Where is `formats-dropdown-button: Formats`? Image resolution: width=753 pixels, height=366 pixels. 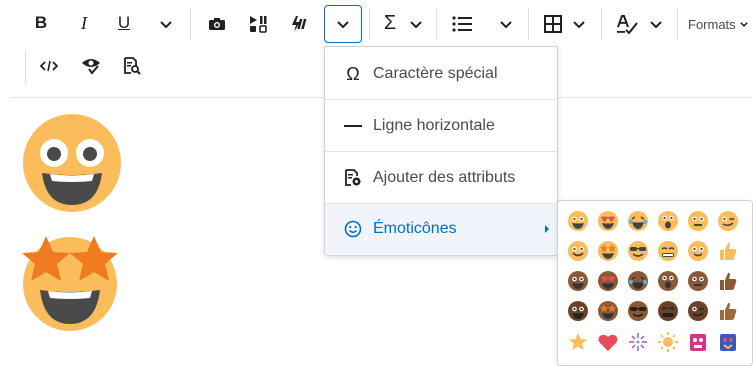
formats-dropdown-button: Formats is located at coordinates (720, 24).